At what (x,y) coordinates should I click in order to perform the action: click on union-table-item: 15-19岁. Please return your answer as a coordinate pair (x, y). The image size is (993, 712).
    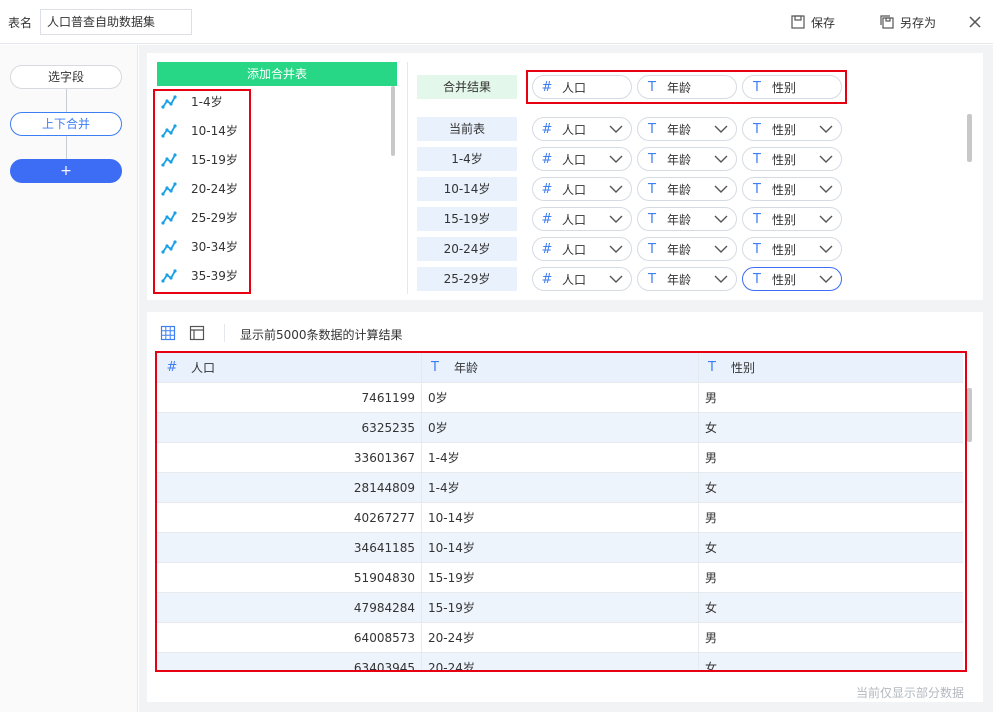
    Looking at the image, I should click on (277, 159).